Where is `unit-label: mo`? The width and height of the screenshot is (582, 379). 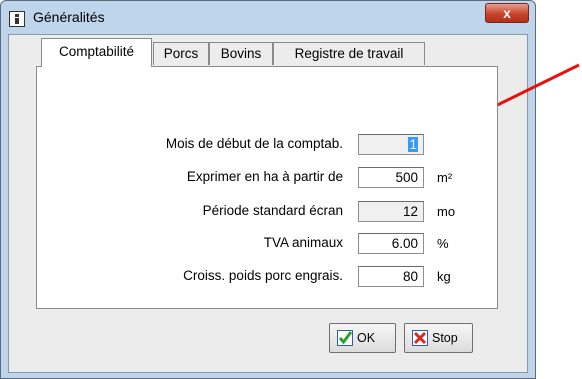
unit-label: mo is located at coordinates (446, 211).